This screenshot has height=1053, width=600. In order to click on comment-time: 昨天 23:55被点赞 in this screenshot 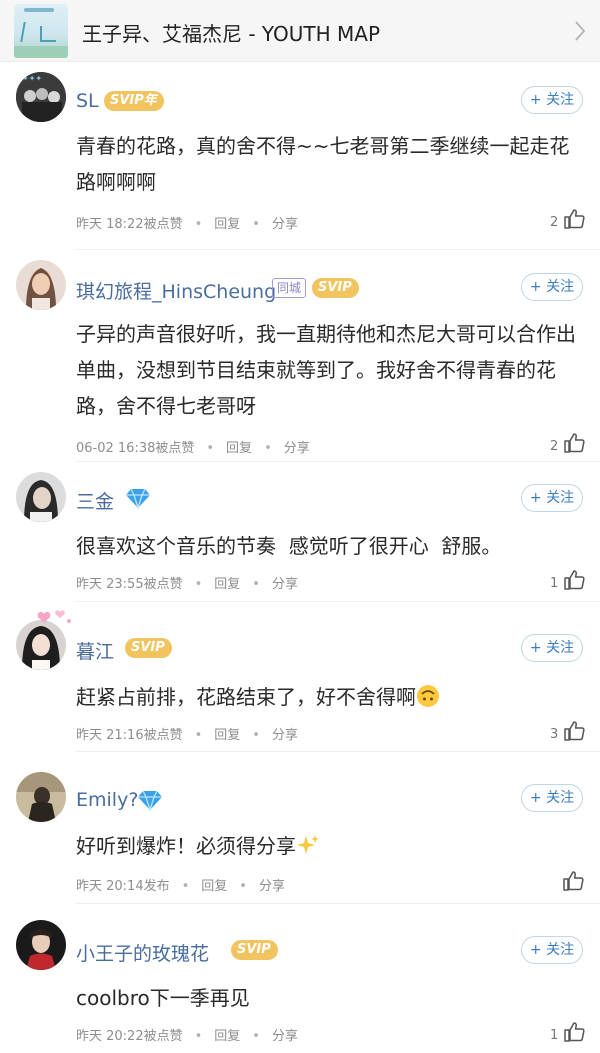, I will do `click(129, 584)`.